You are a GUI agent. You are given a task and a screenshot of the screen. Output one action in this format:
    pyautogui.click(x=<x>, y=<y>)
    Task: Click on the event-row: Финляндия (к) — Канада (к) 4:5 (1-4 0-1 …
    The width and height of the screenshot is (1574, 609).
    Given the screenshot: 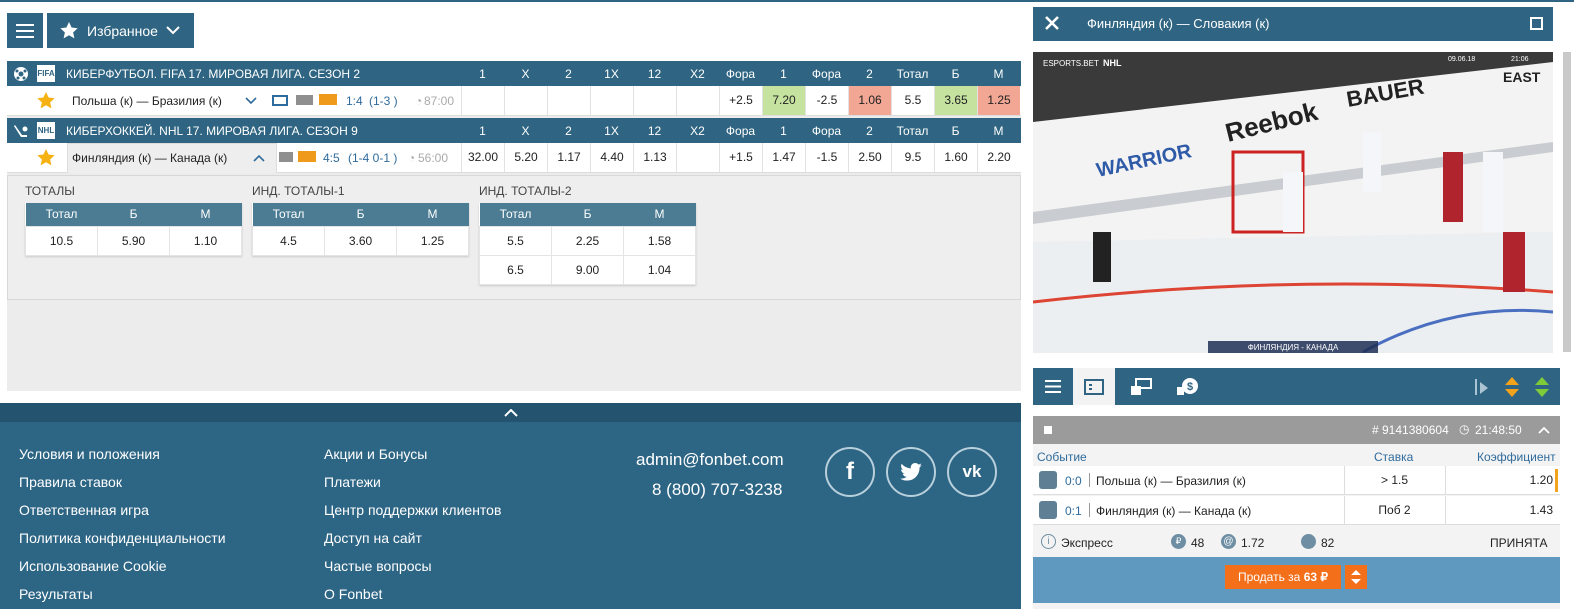 What is the action you would take?
    pyautogui.click(x=514, y=158)
    